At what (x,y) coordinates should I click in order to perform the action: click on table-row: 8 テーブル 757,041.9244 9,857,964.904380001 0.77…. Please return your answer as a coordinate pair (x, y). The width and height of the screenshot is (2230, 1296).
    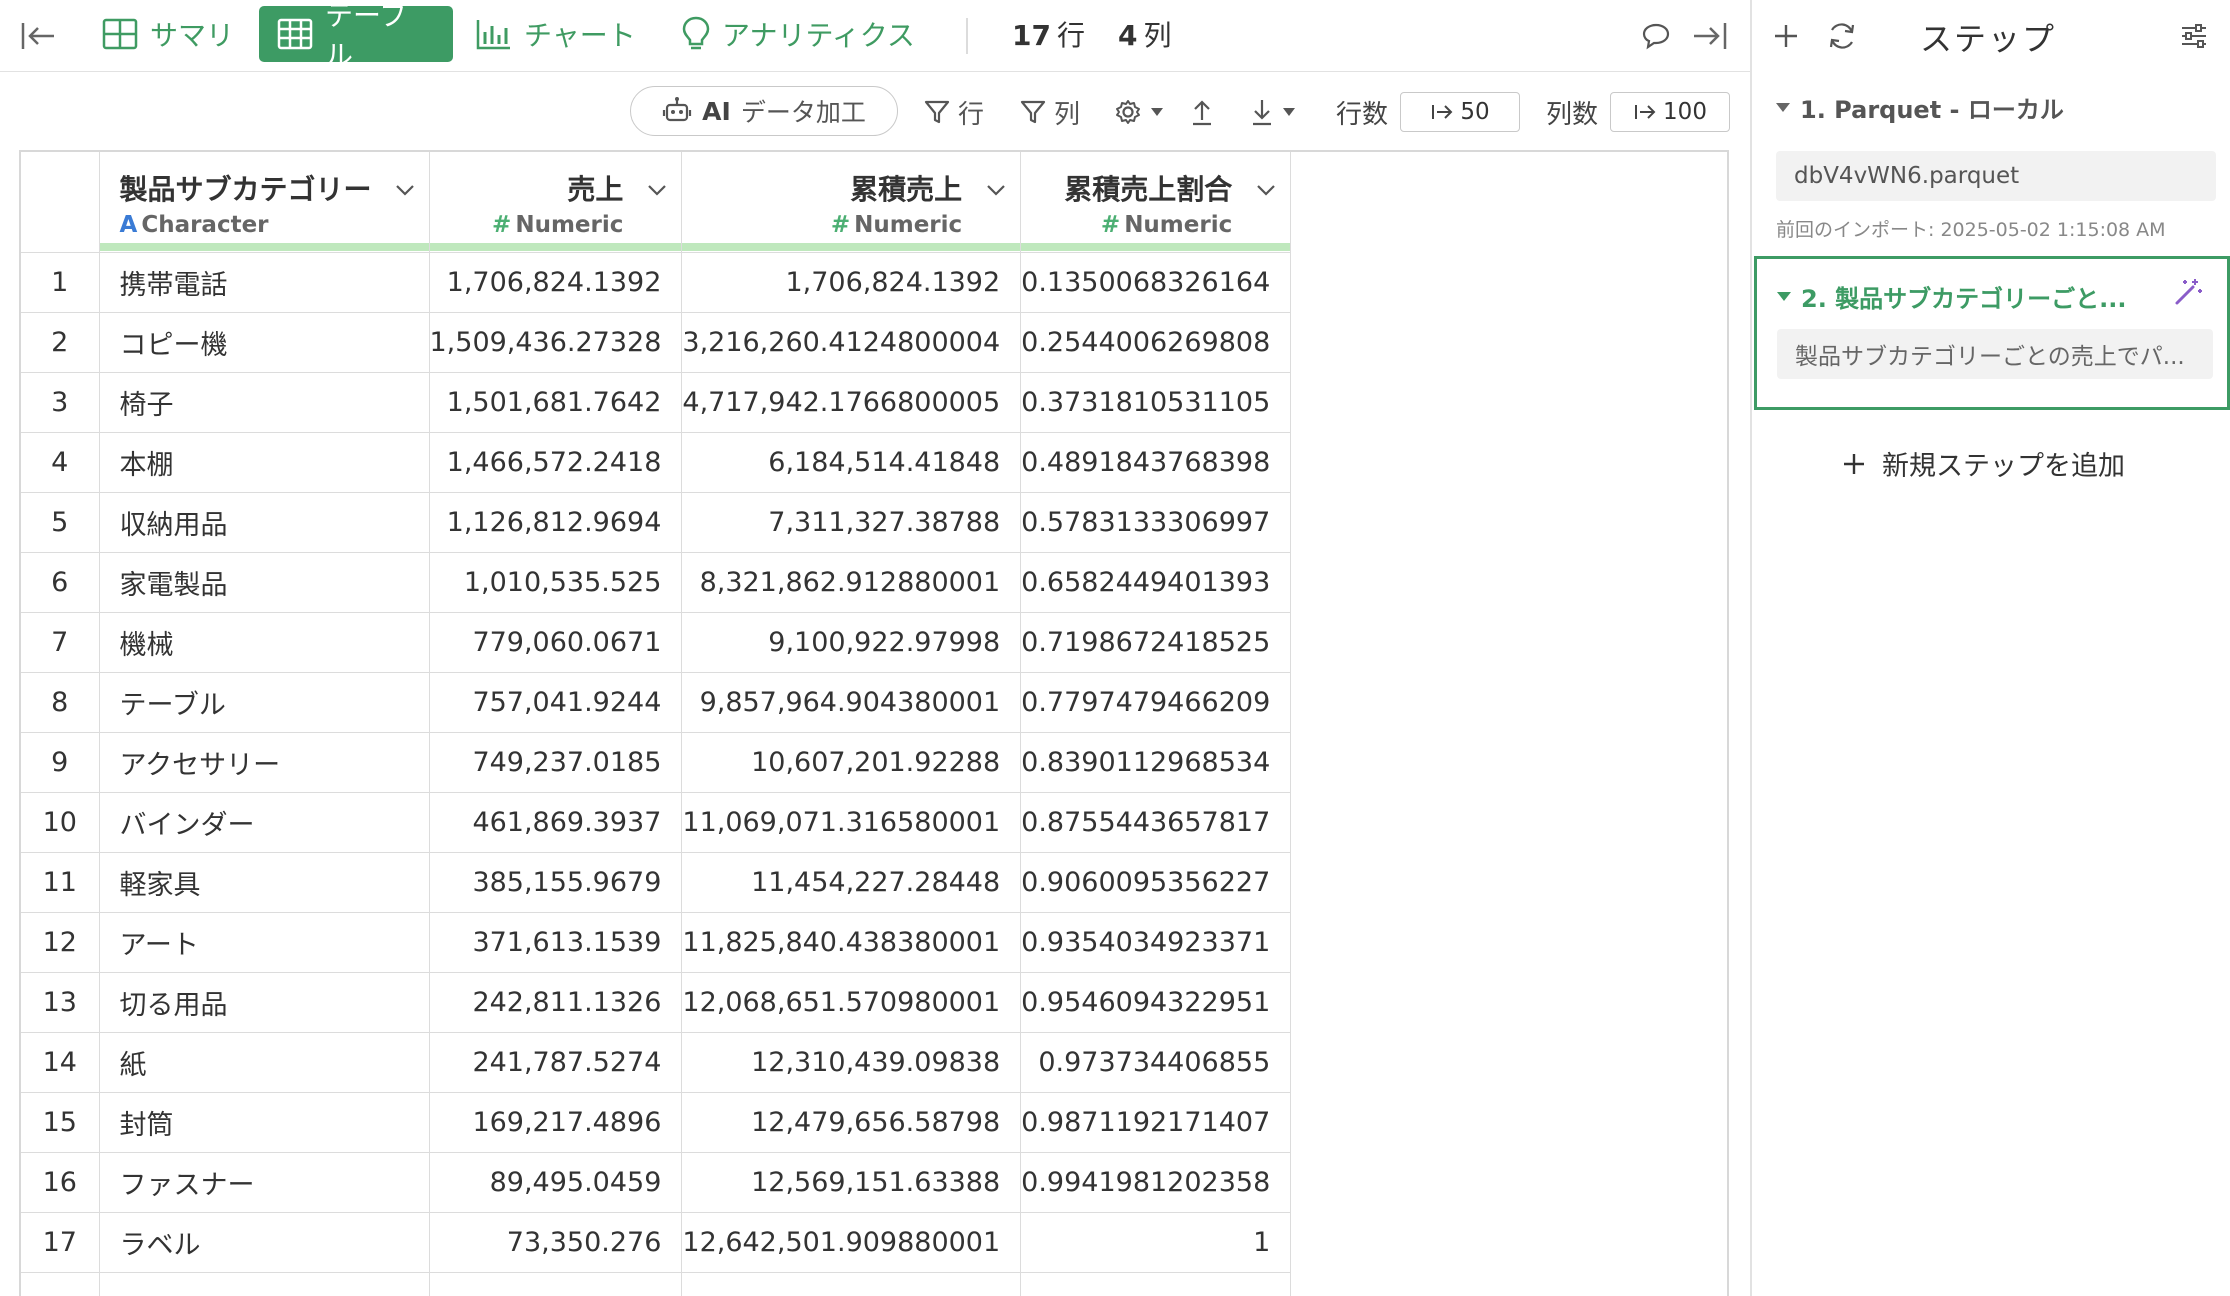
    Looking at the image, I should click on (656, 702).